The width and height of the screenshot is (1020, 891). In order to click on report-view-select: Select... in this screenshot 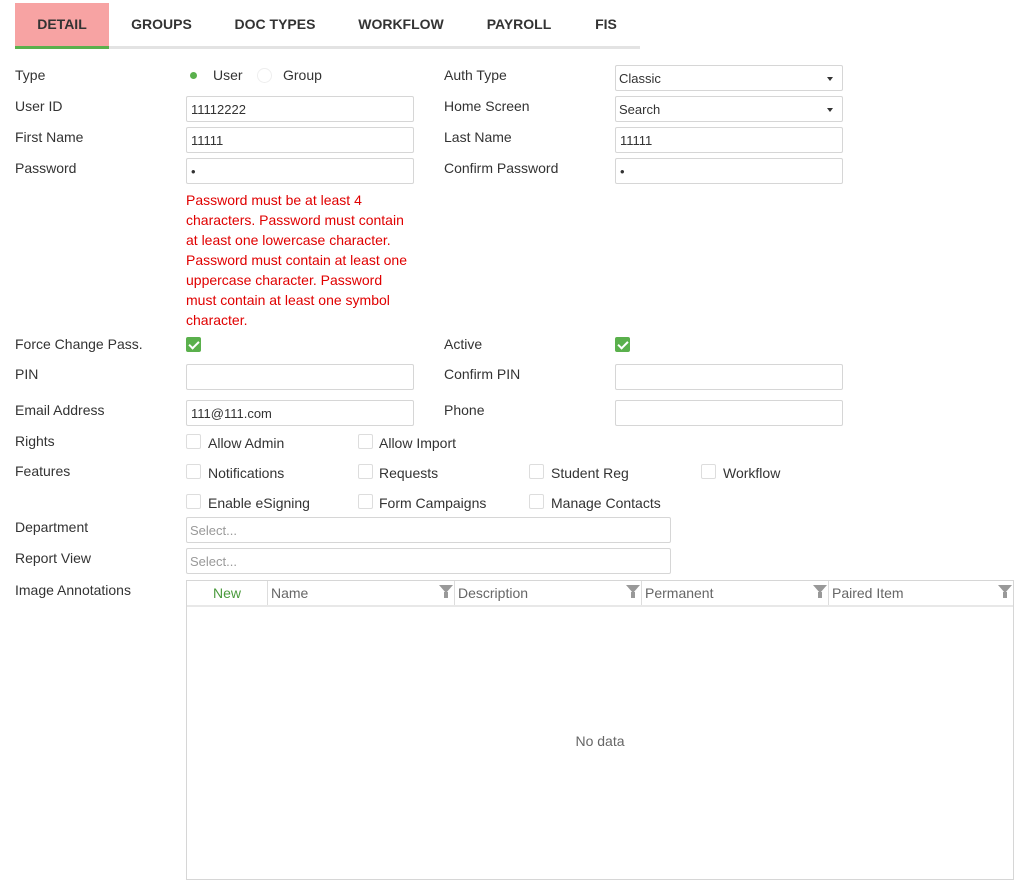, I will do `click(428, 561)`.